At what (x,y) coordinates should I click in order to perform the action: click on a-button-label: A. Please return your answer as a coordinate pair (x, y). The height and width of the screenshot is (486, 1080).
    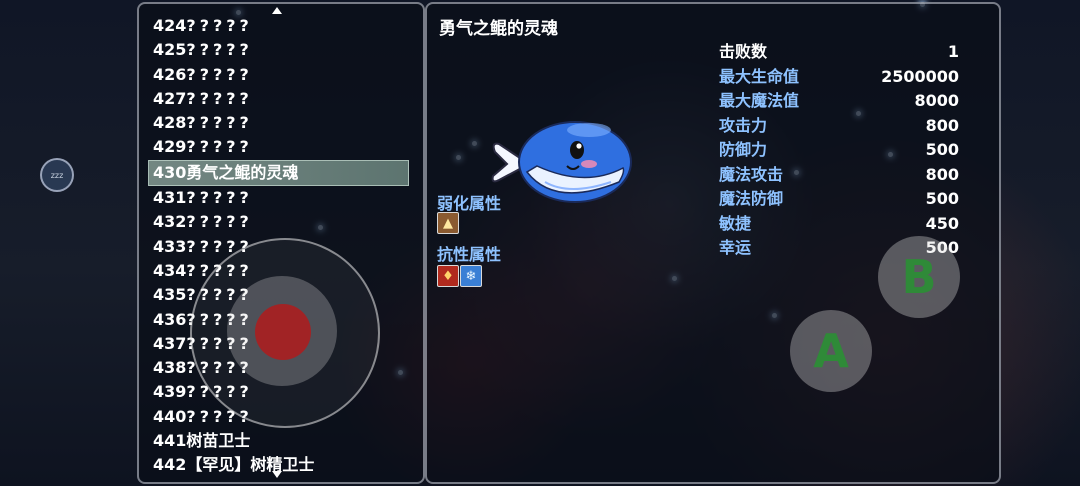
    Looking at the image, I should click on (831, 351).